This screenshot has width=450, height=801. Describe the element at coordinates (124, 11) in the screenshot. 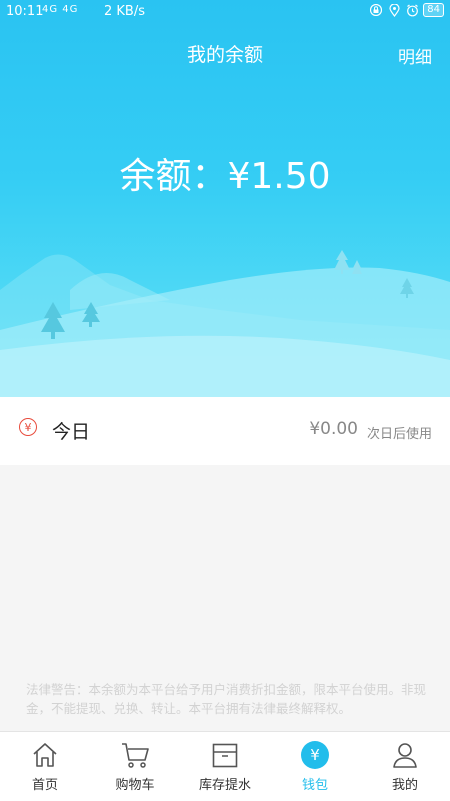

I see `network-speed: 2 KB/s` at that location.